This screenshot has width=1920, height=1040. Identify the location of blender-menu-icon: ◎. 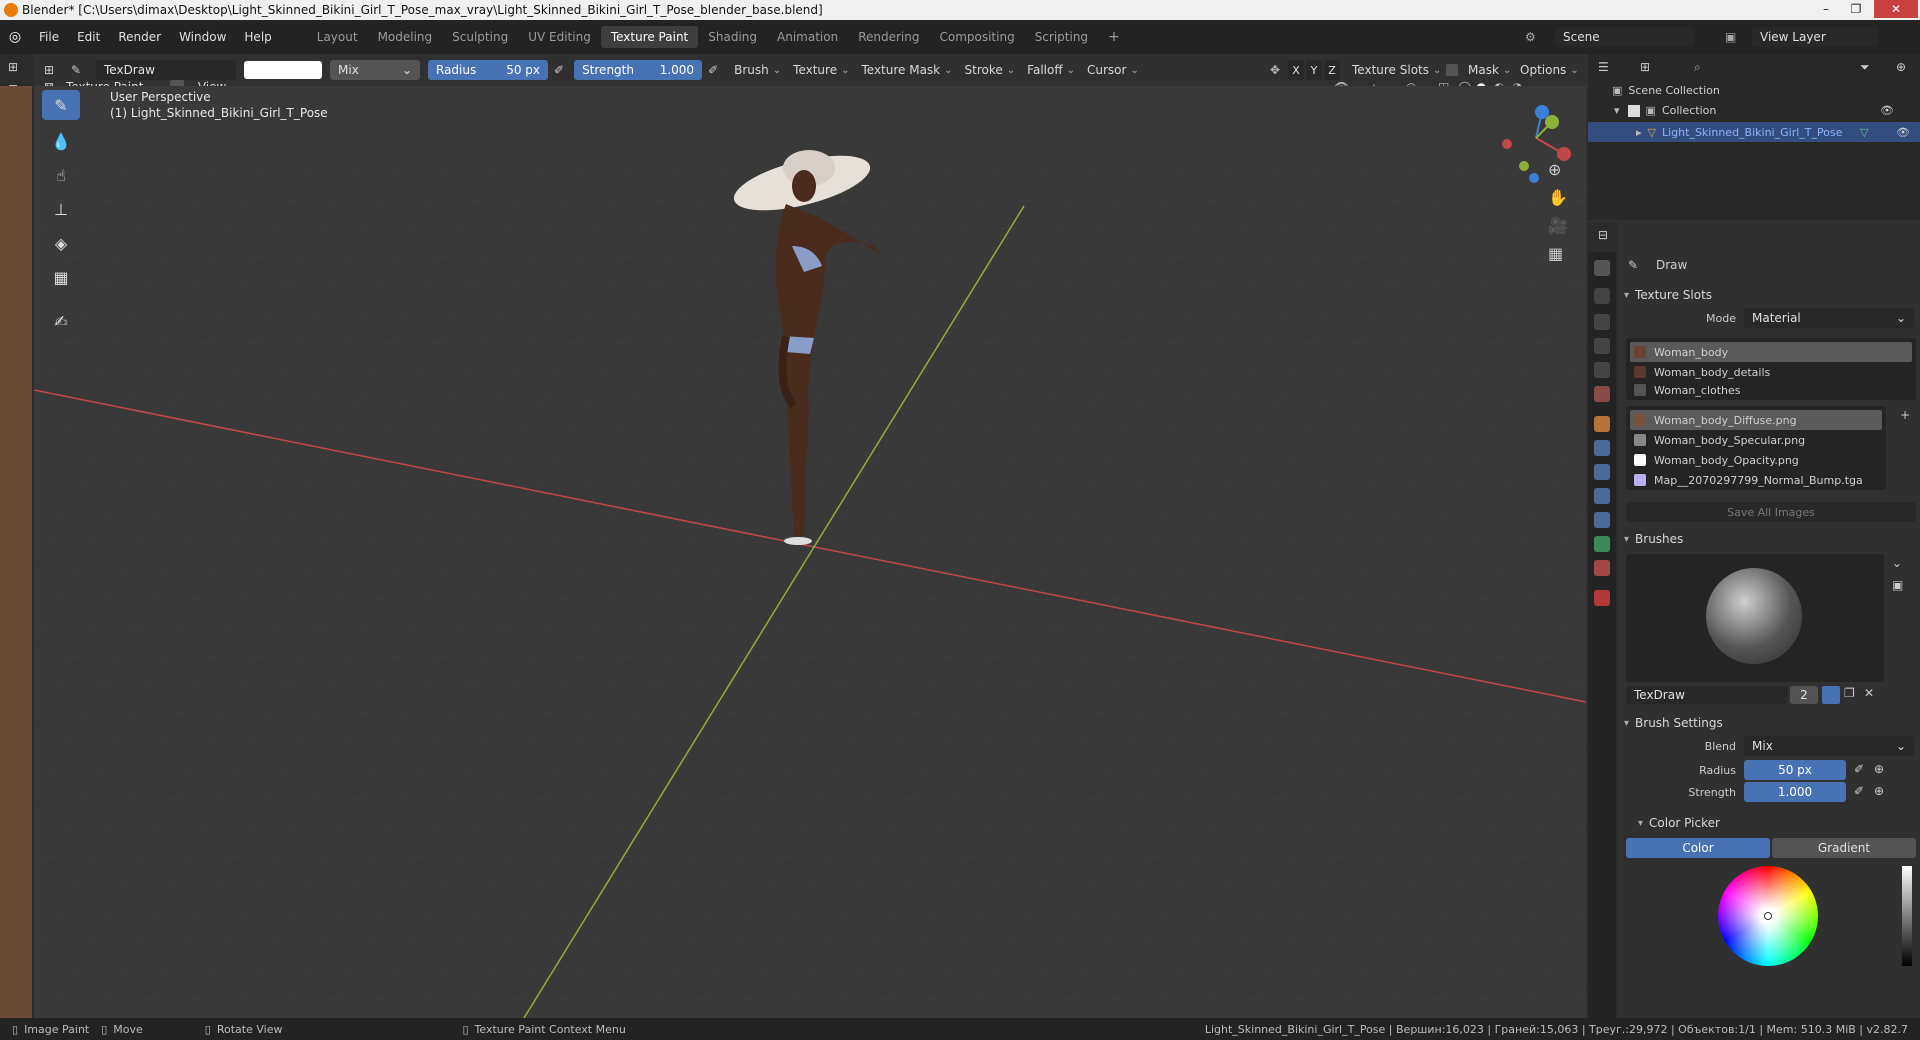
(15, 37).